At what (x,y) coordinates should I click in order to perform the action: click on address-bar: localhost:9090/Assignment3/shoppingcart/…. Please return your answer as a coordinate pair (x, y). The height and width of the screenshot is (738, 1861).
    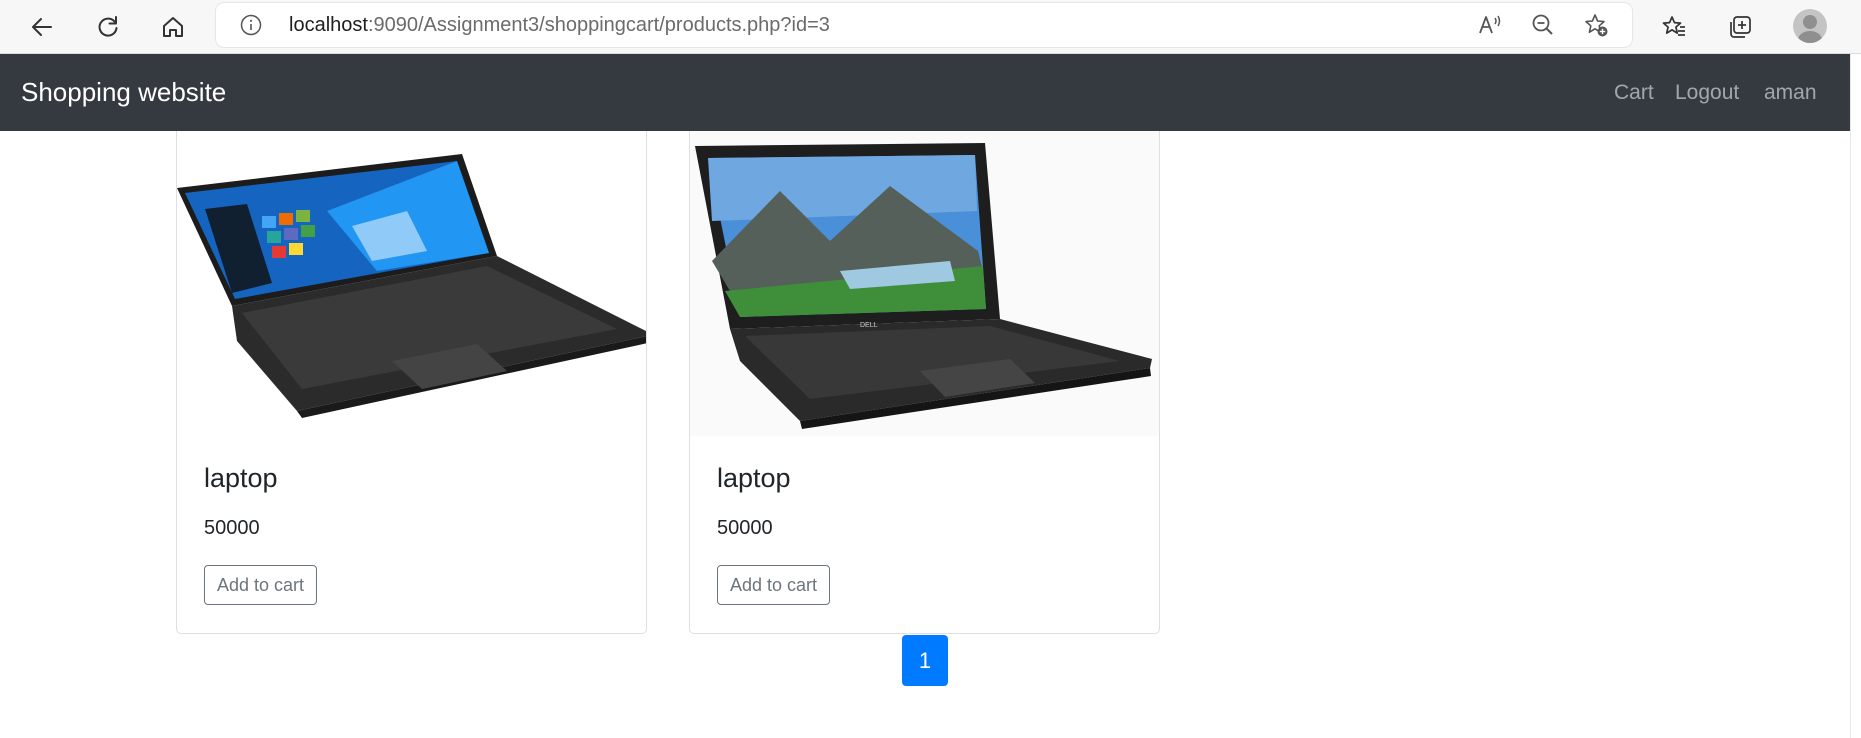
    Looking at the image, I should click on (924, 25).